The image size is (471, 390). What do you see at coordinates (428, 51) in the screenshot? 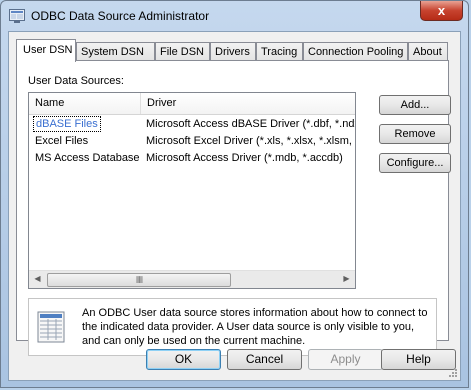
I see `tab-about: About` at bounding box center [428, 51].